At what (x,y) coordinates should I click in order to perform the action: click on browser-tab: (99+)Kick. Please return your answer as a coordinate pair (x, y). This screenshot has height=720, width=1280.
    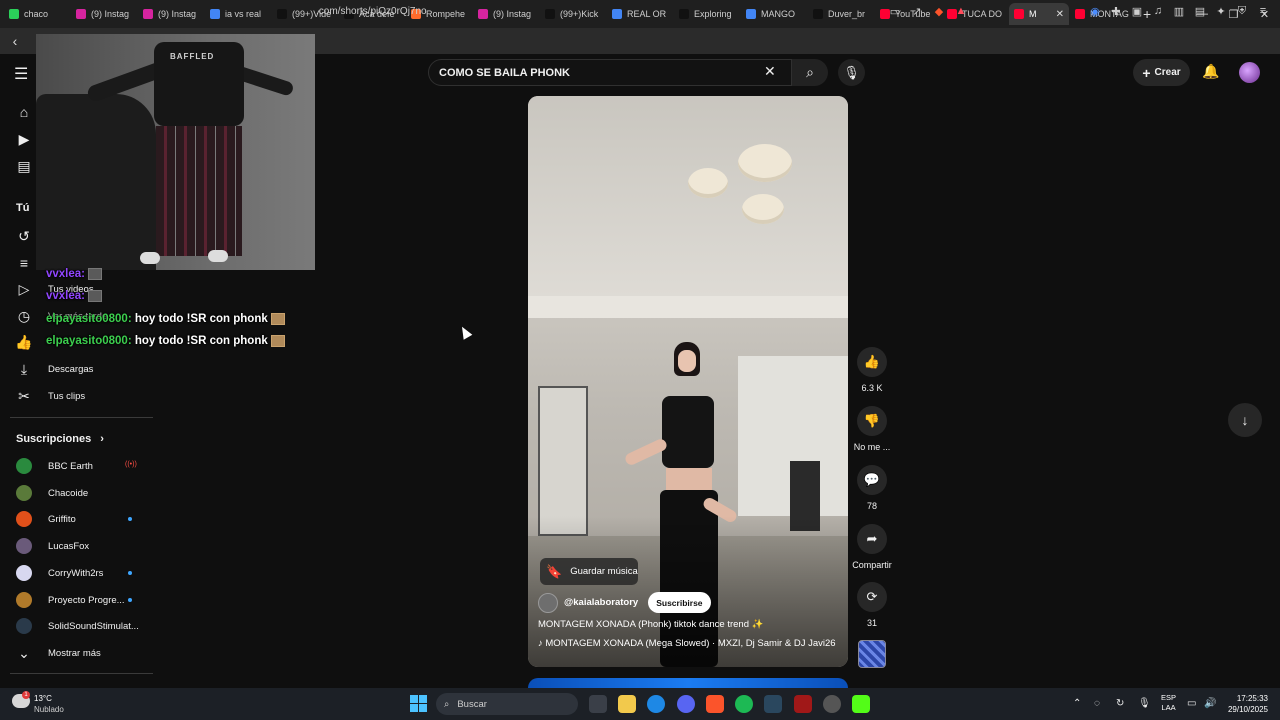
    Looking at the image, I should click on (573, 14).